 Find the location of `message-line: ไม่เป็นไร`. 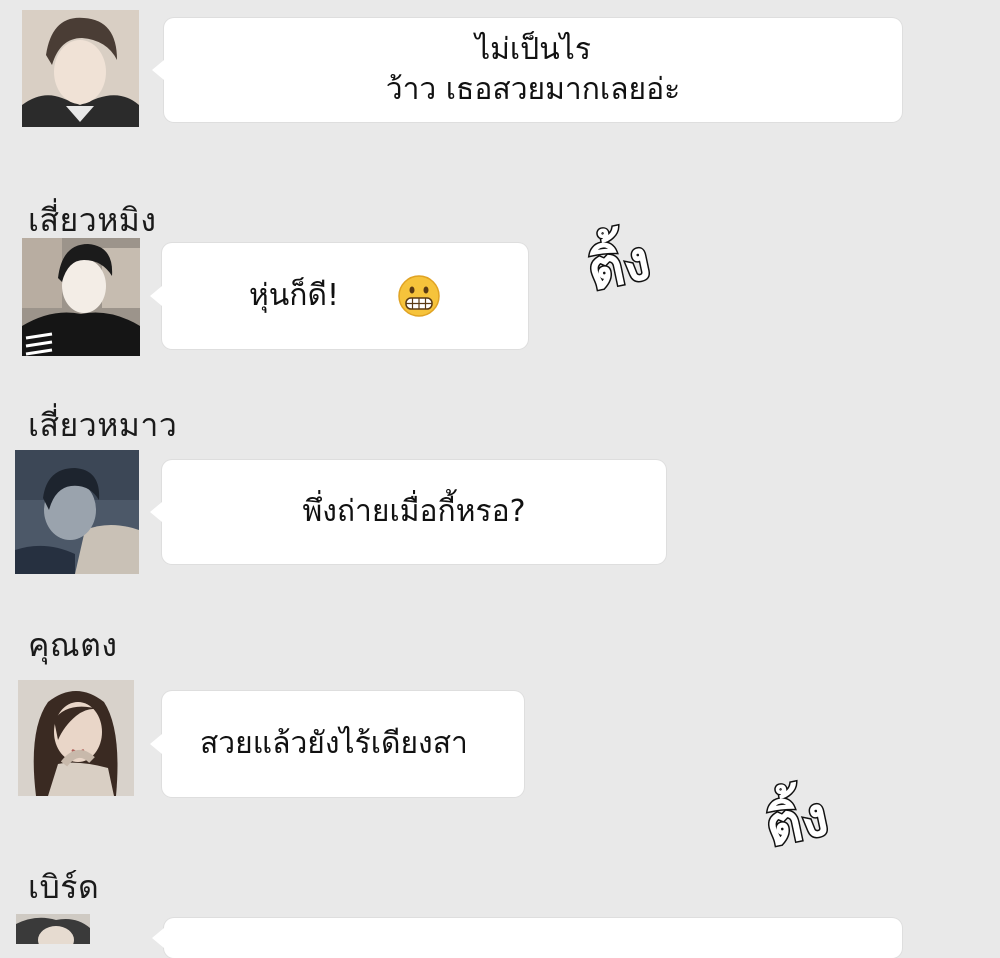

message-line: ไม่เป็นไร is located at coordinates (533, 49).